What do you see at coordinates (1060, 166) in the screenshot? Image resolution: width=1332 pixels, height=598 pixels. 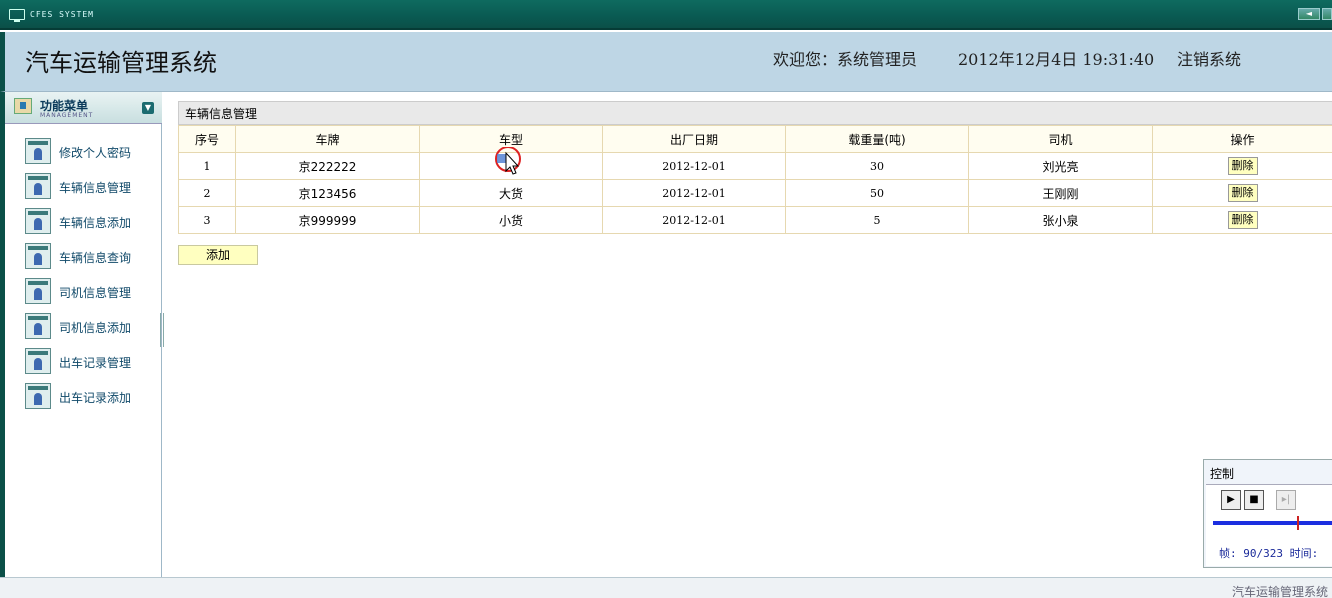 I see `cell-driver: 刘光亮` at bounding box center [1060, 166].